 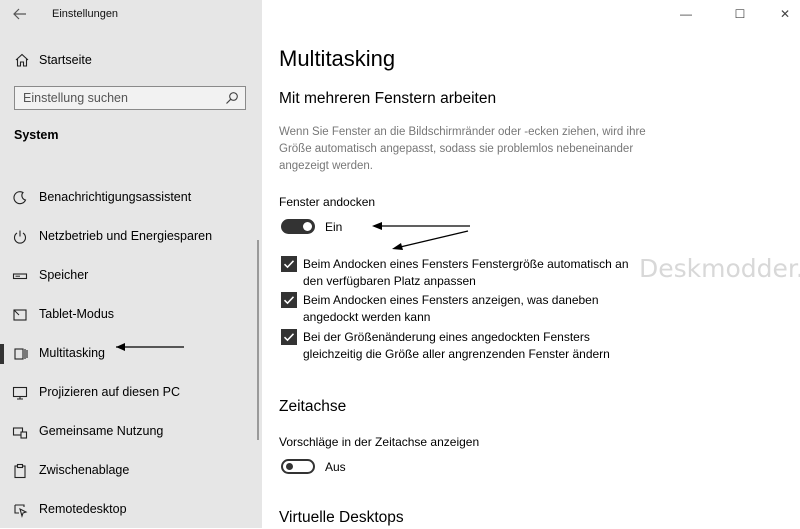 I want to click on window-title: Einstellungen, so click(x=85, y=14).